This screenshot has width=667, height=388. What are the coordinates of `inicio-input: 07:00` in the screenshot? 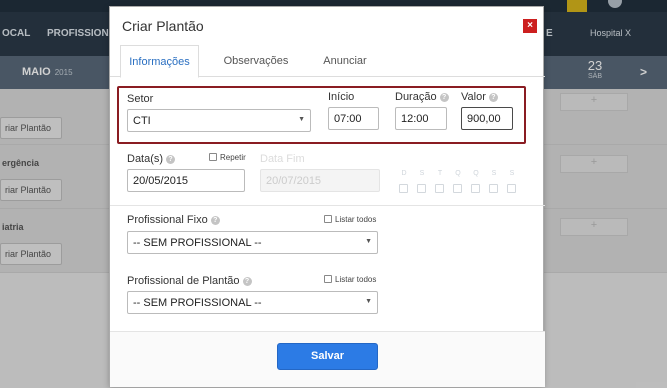 It's located at (353, 118).